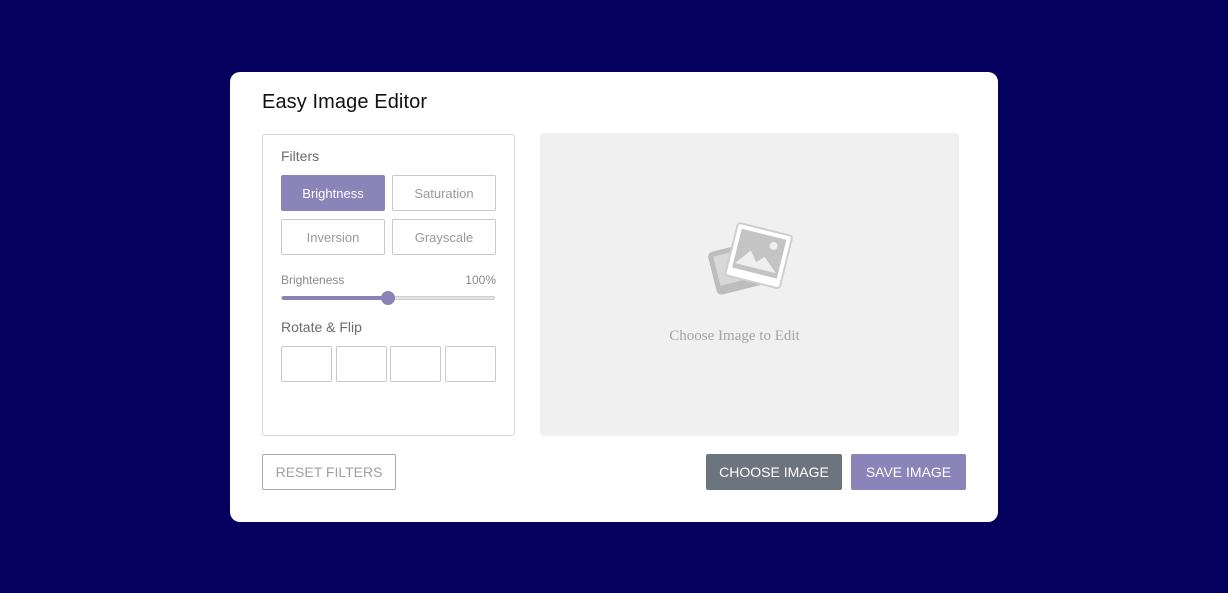 The image size is (1228, 593). I want to click on slider-name: Brighteness, so click(313, 280).